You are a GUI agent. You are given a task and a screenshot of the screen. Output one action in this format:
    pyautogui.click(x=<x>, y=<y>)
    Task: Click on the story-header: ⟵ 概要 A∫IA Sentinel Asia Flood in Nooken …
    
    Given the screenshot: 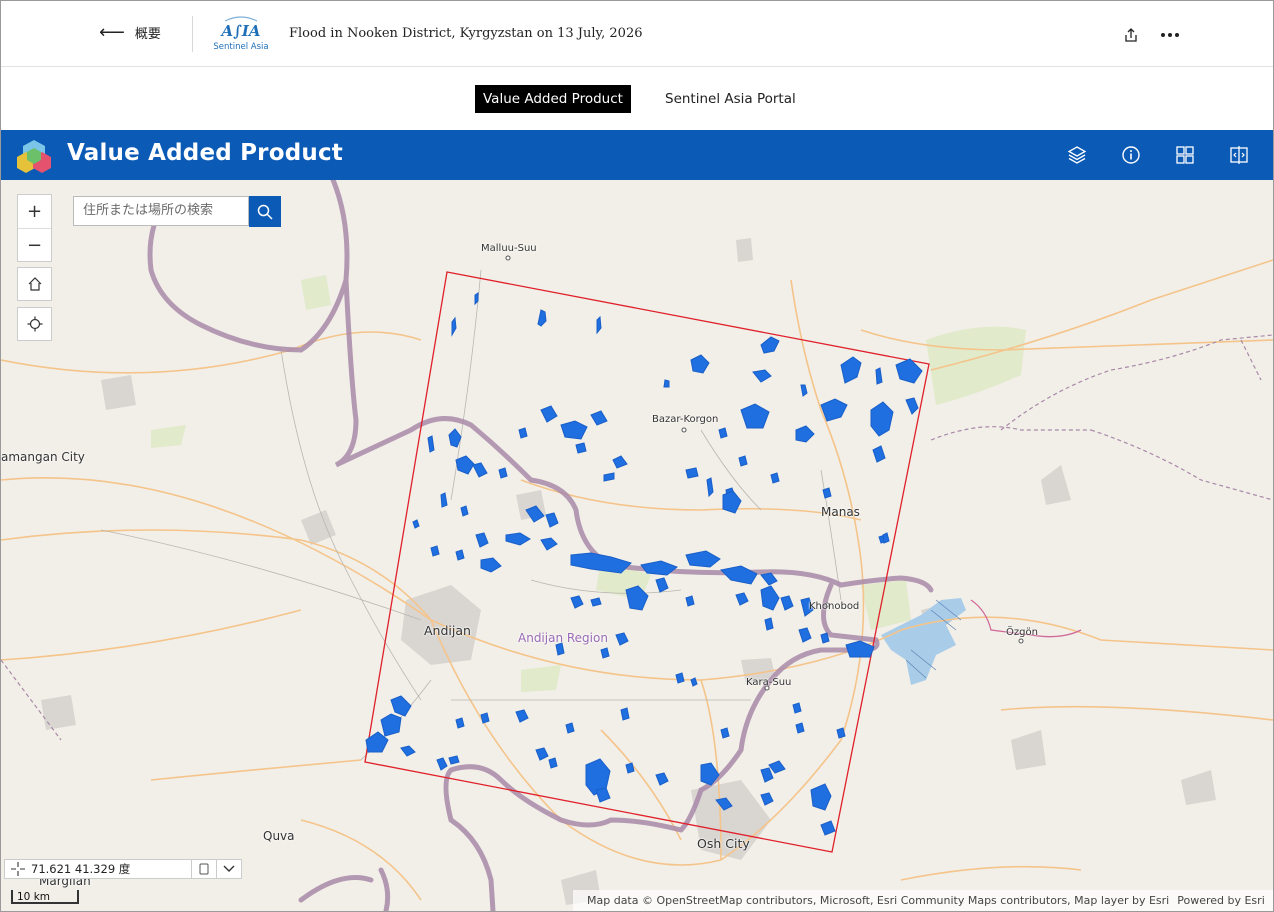 What is the action you would take?
    pyautogui.click(x=637, y=34)
    